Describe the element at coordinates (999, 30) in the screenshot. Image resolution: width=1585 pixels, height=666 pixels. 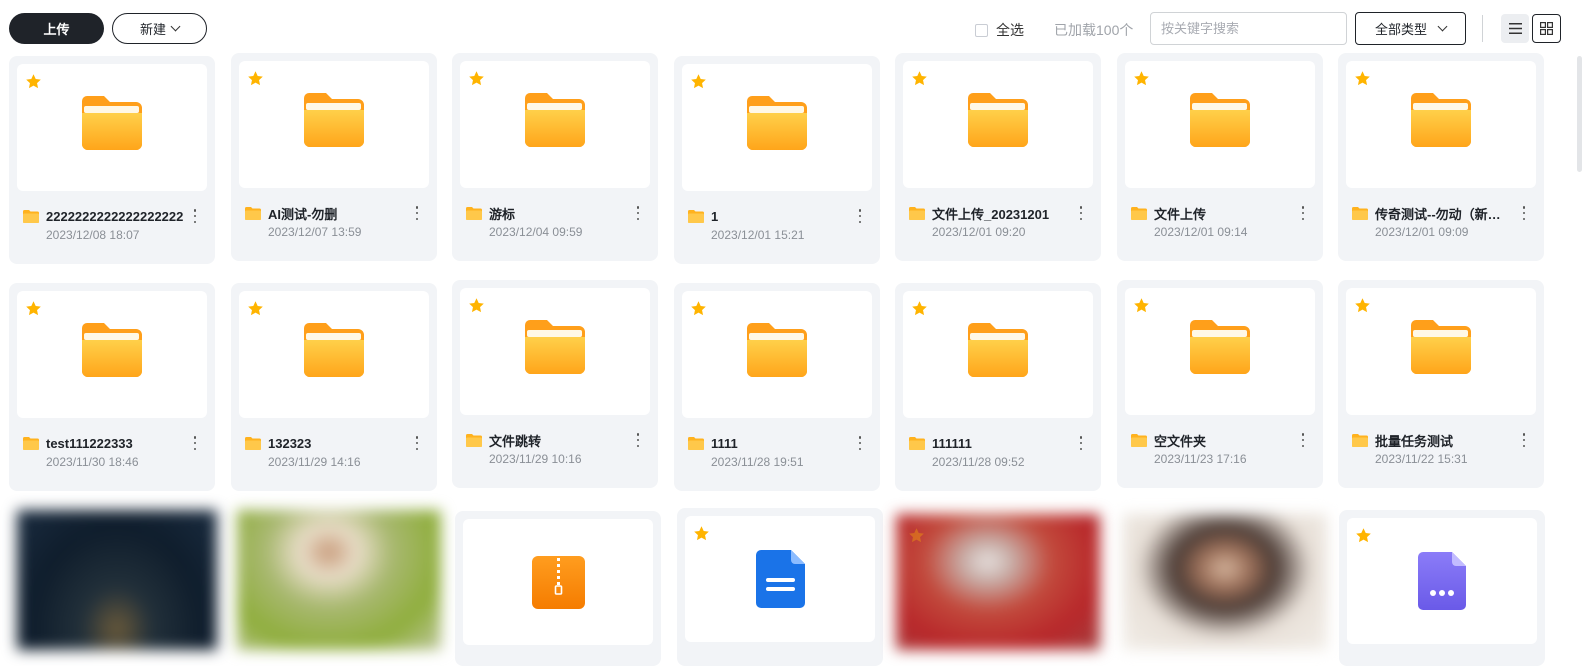
I see `select-all: 全选` at that location.